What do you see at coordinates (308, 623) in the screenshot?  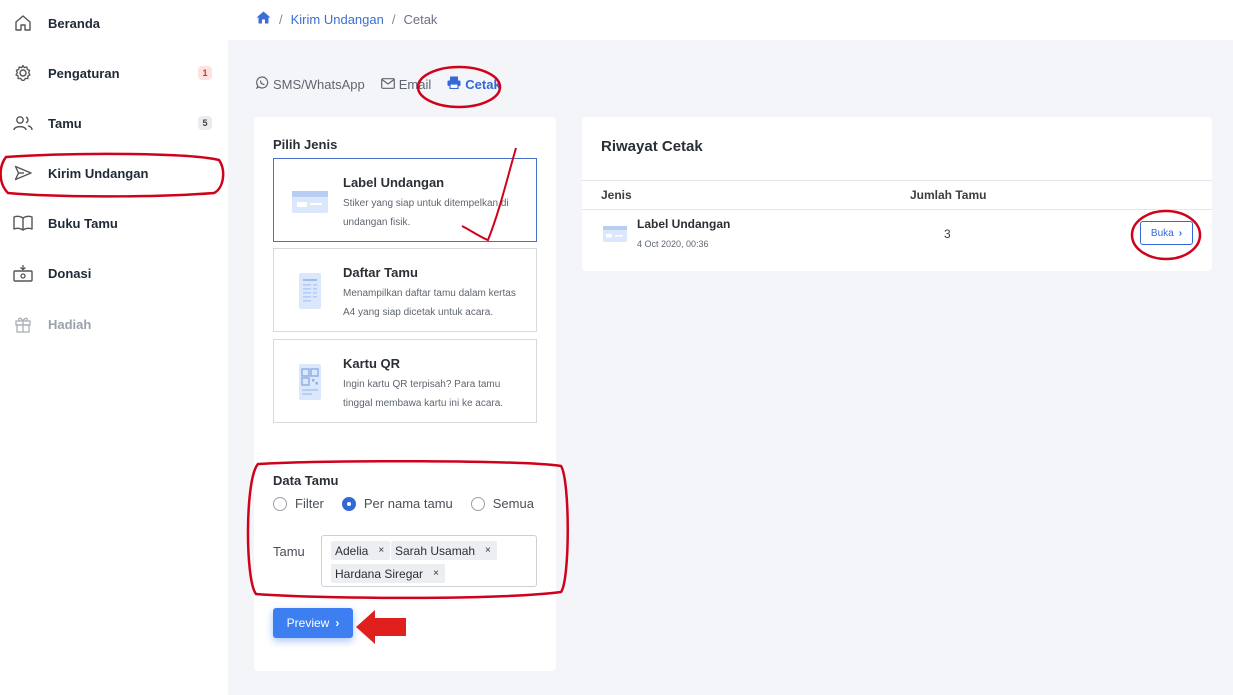 I see `preview-button-label: Preview` at bounding box center [308, 623].